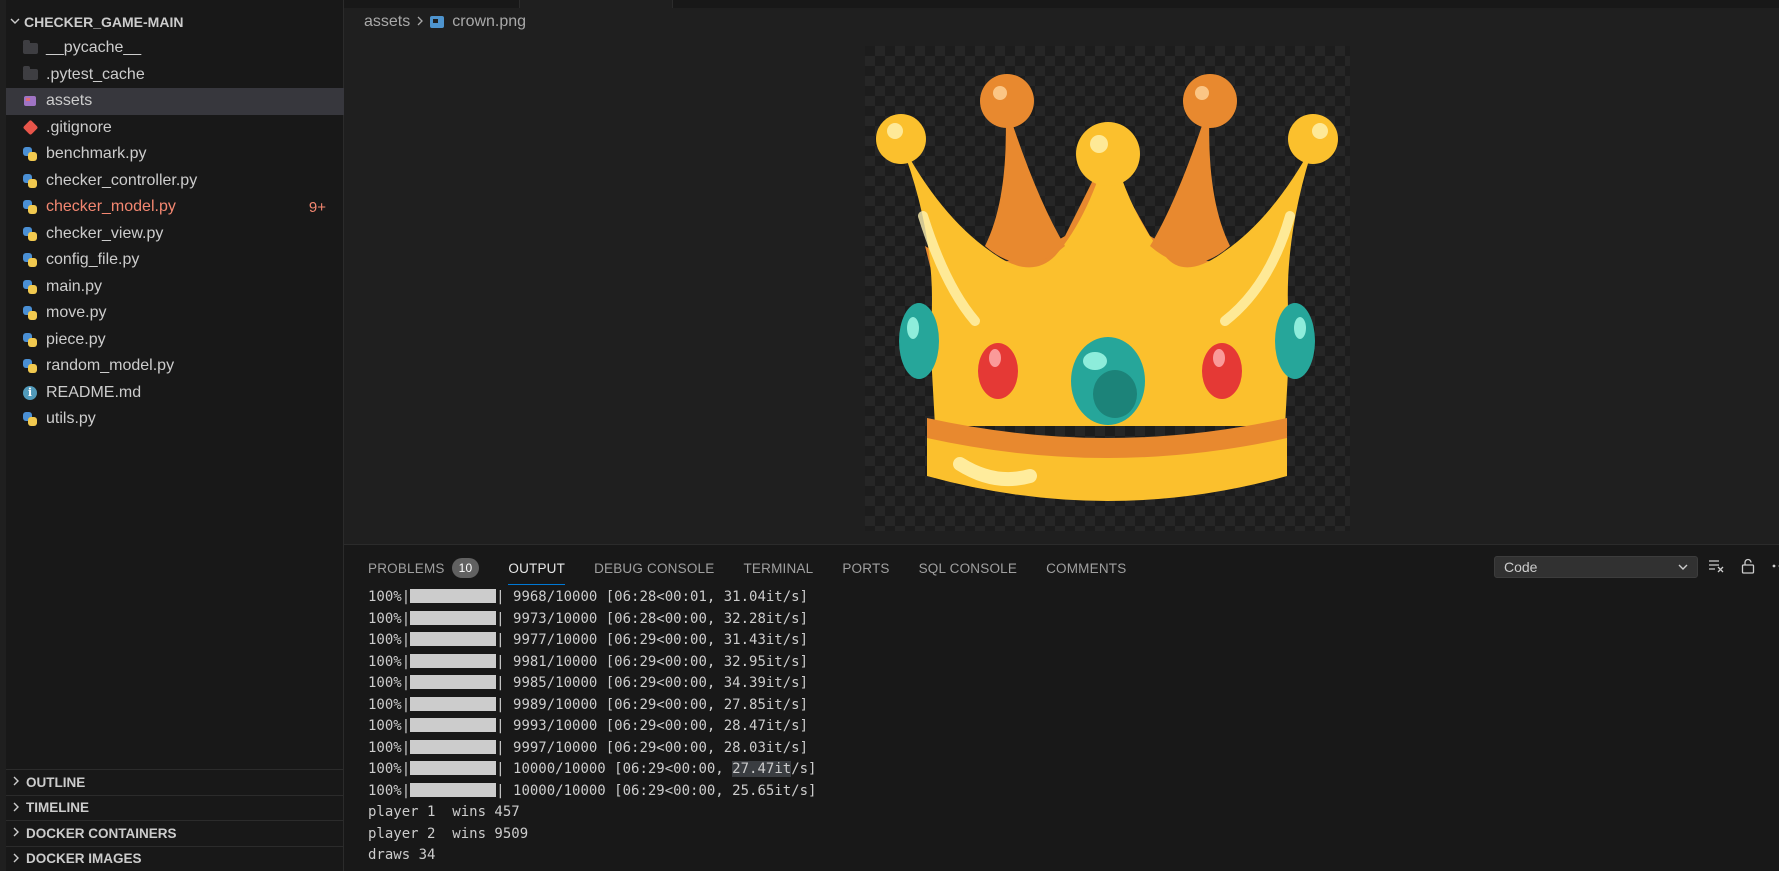 Image resolution: width=1779 pixels, height=871 pixels. Describe the element at coordinates (175, 313) in the screenshot. I see `tree-item-move: move.py` at that location.